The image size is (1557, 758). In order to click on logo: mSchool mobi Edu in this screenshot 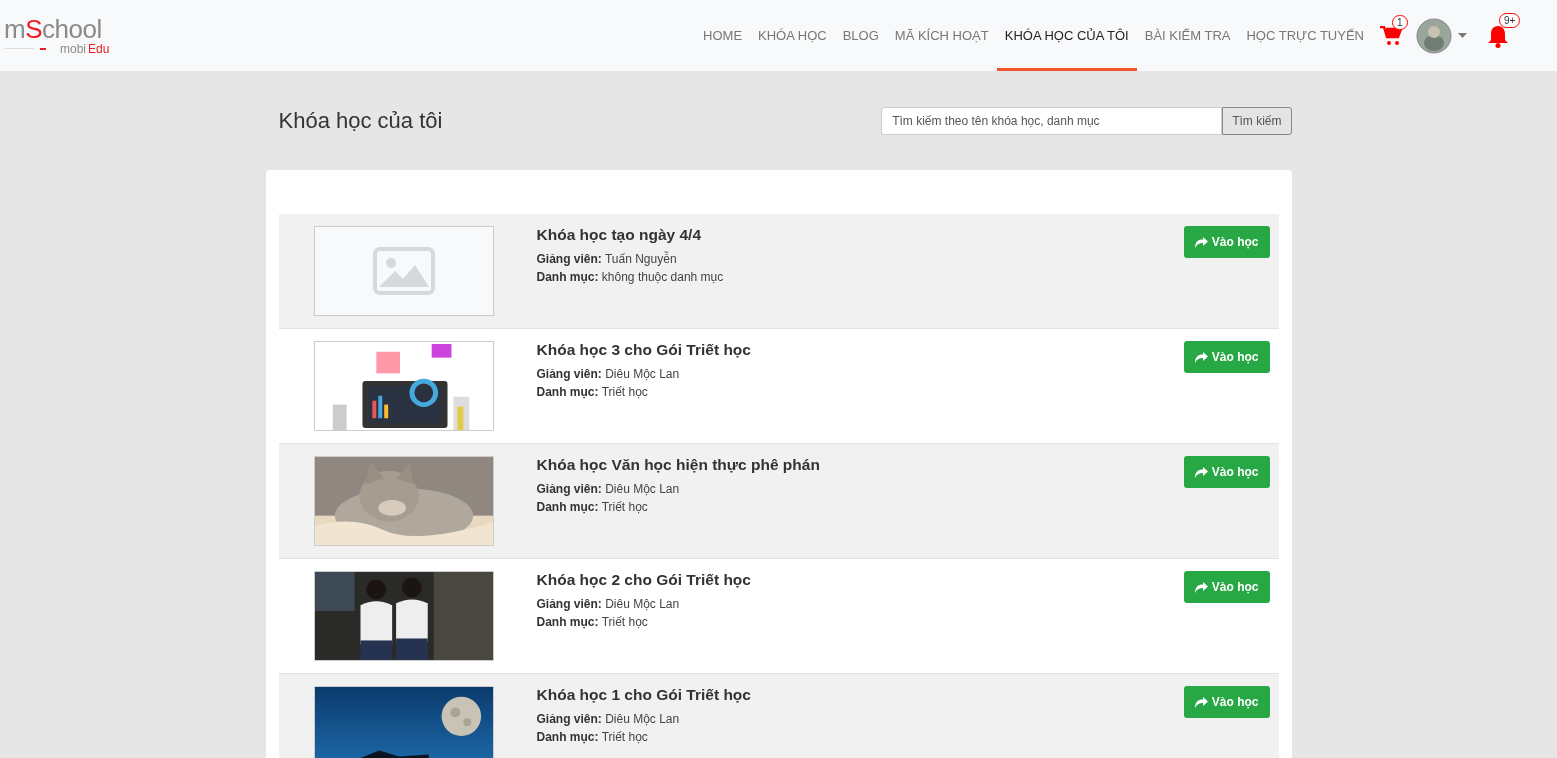, I will do `click(62, 35)`.